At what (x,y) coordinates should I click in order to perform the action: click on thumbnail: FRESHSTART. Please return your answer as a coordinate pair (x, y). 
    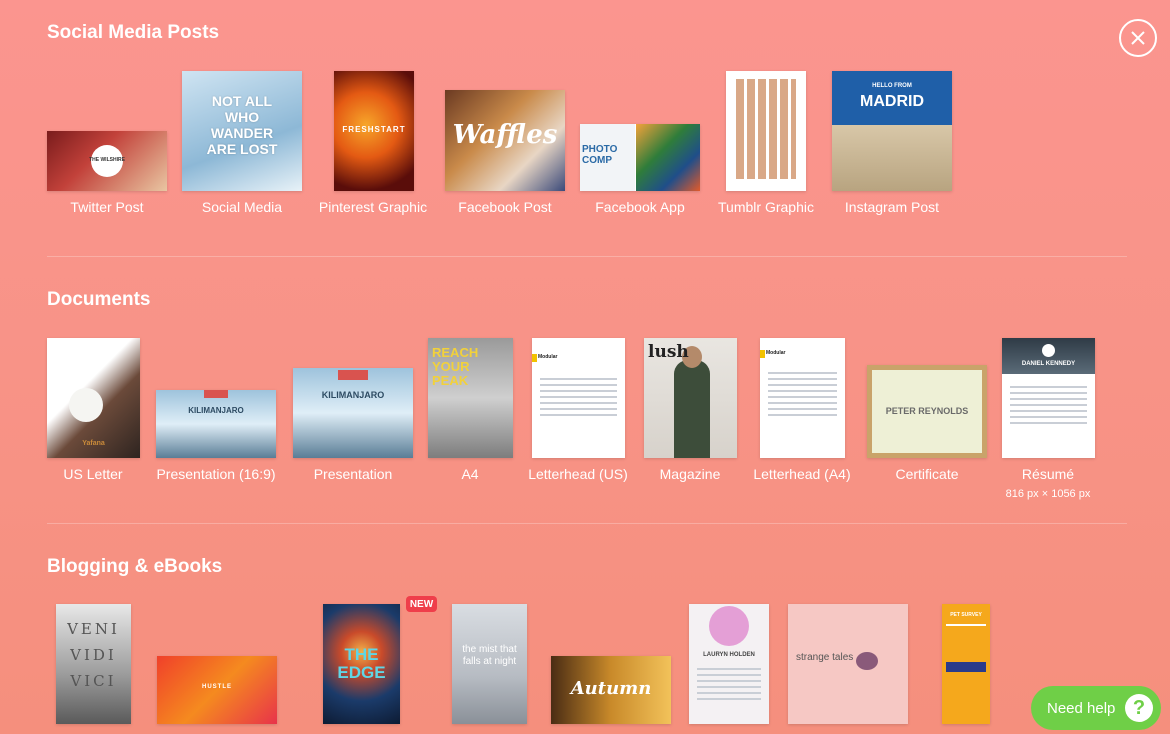
    Looking at the image, I should click on (374, 131).